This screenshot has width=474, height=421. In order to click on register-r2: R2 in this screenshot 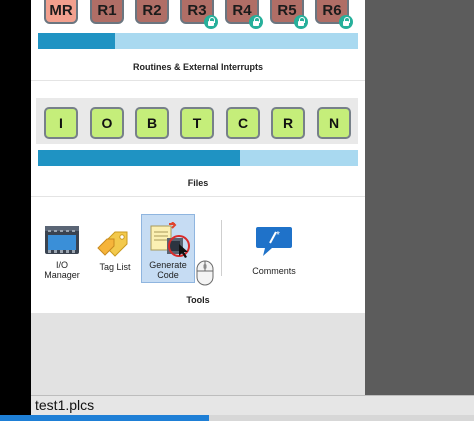, I will do `click(152, 12)`.